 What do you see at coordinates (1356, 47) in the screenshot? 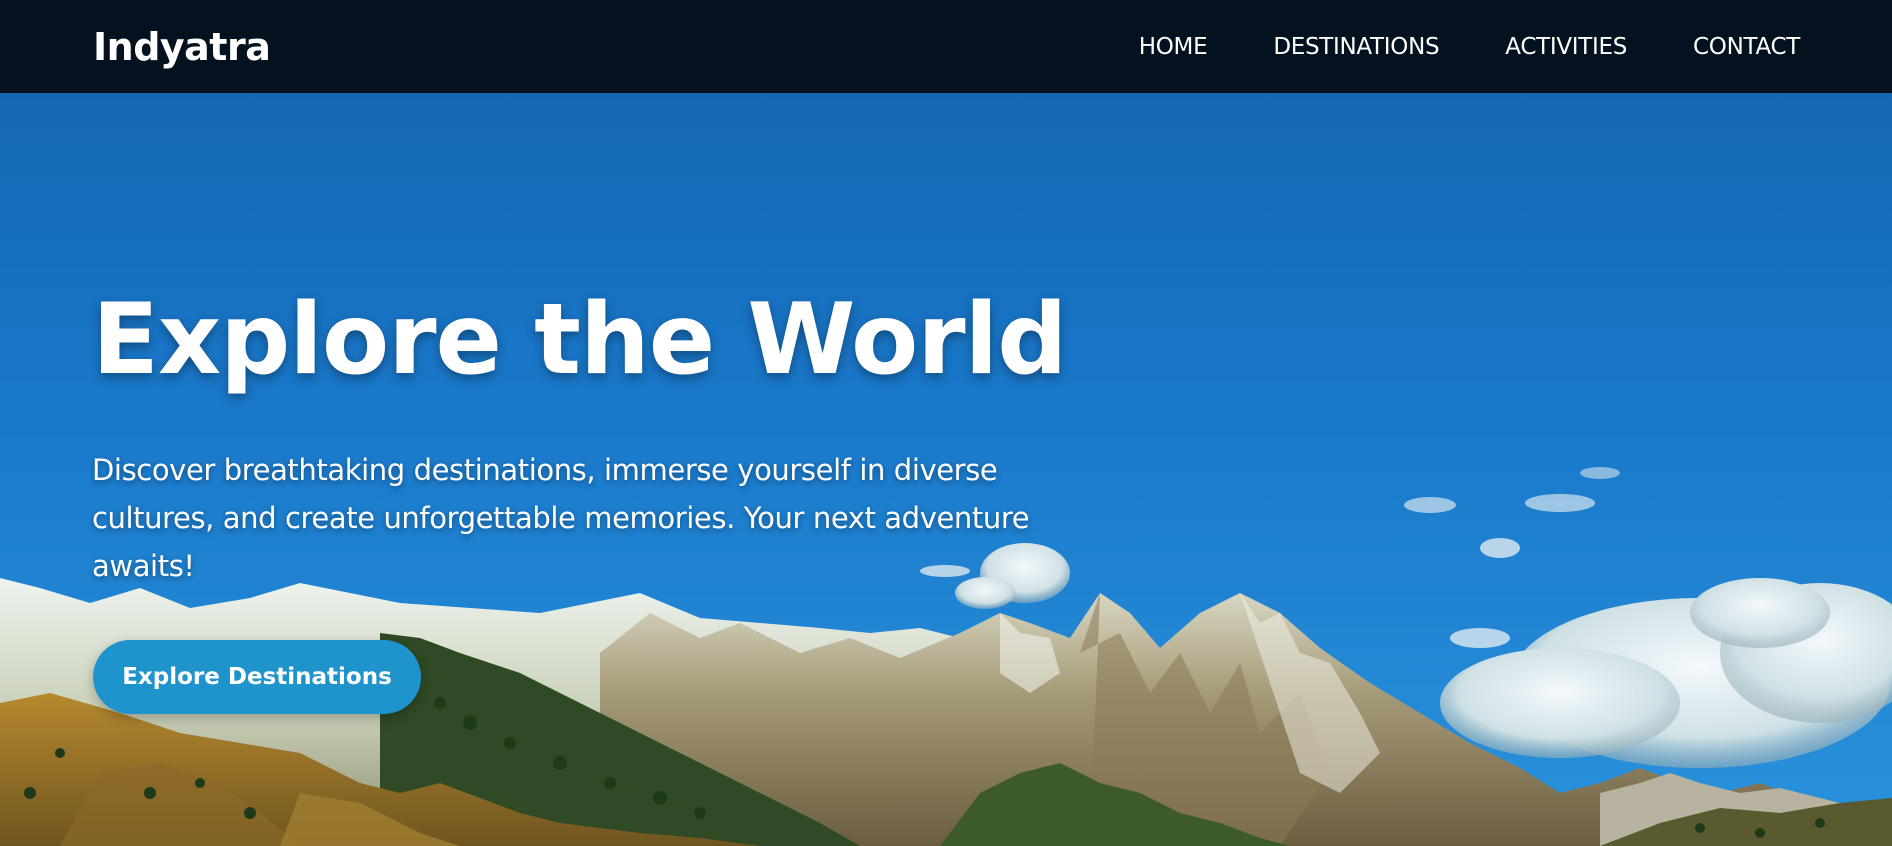
I see `nav-link-destinations: DESTINATIONS` at bounding box center [1356, 47].